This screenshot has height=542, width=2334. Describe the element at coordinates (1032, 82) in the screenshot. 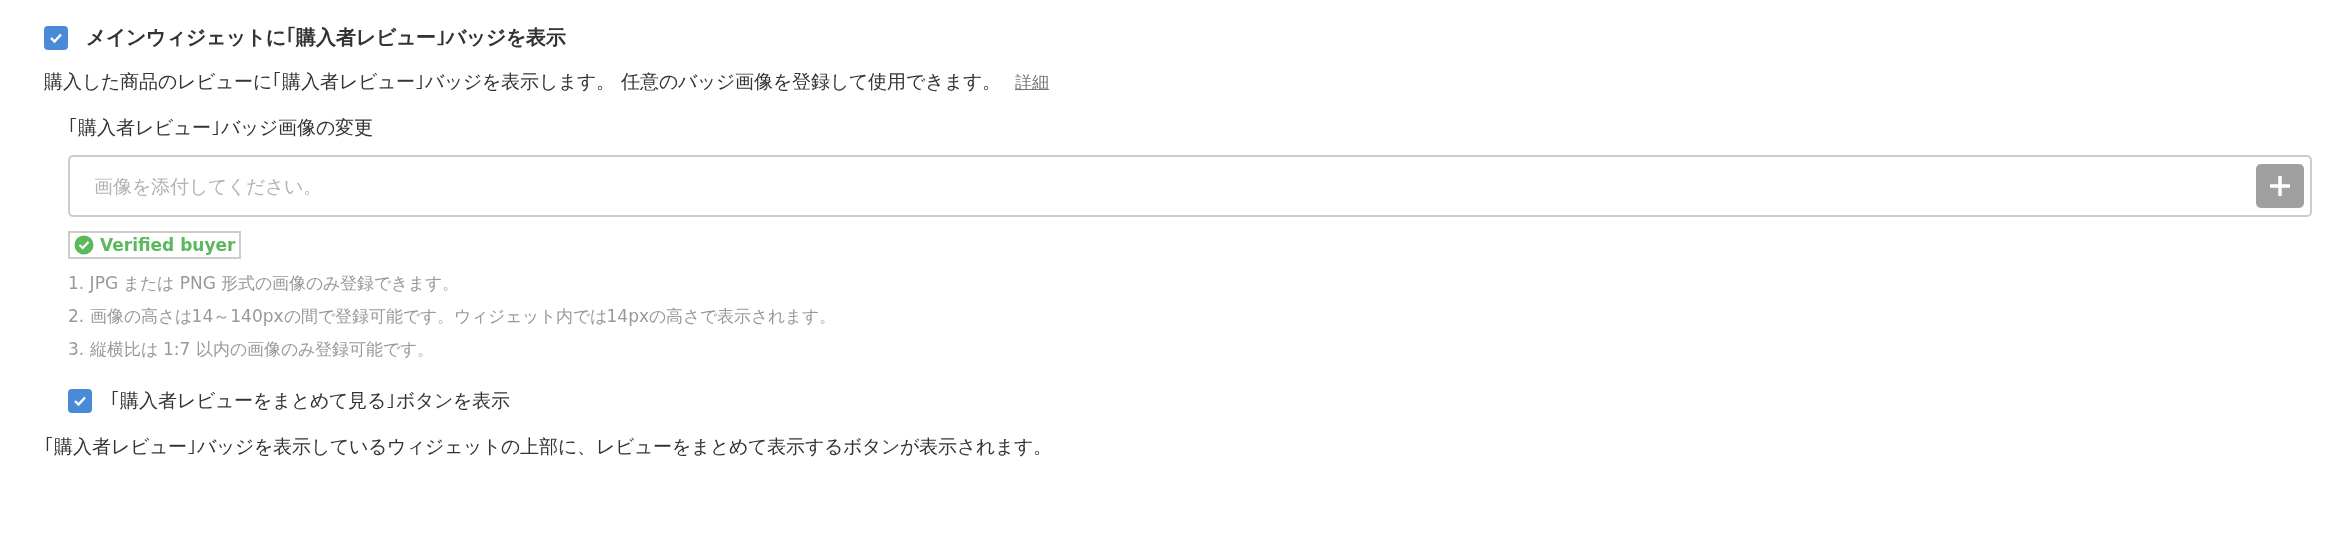

I see `details-link: 詳細` at that location.